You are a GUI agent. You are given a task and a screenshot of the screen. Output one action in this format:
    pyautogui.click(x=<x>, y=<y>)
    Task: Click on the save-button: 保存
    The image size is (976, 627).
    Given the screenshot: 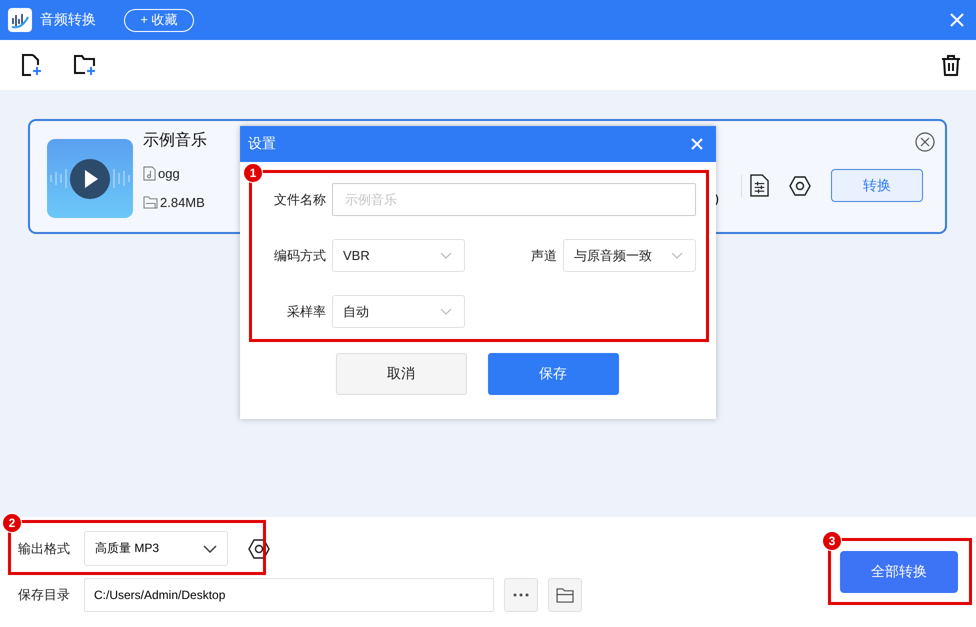 What is the action you would take?
    pyautogui.click(x=553, y=374)
    